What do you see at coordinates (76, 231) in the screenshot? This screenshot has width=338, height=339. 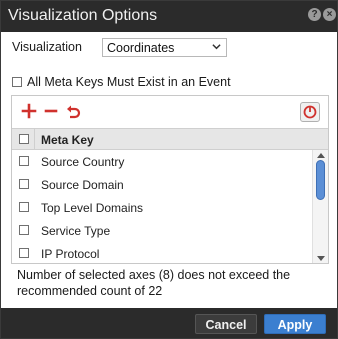 I see `row-label: Service Type` at bounding box center [76, 231].